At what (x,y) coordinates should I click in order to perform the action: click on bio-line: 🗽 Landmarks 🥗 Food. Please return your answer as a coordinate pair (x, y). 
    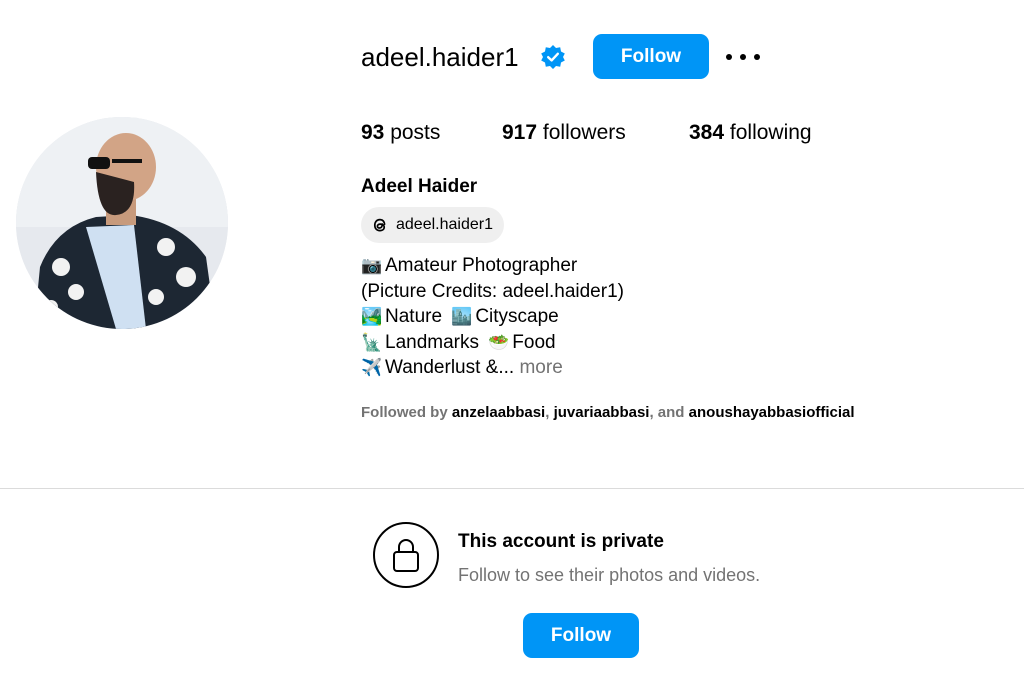
    Looking at the image, I should click on (492, 343).